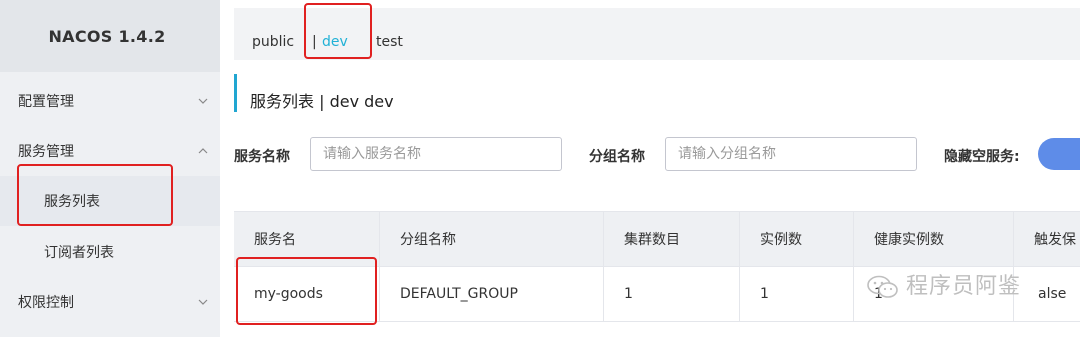 The width and height of the screenshot is (1080, 337). Describe the element at coordinates (797, 294) in the screenshot. I see `cell-instance-count: 1` at that location.